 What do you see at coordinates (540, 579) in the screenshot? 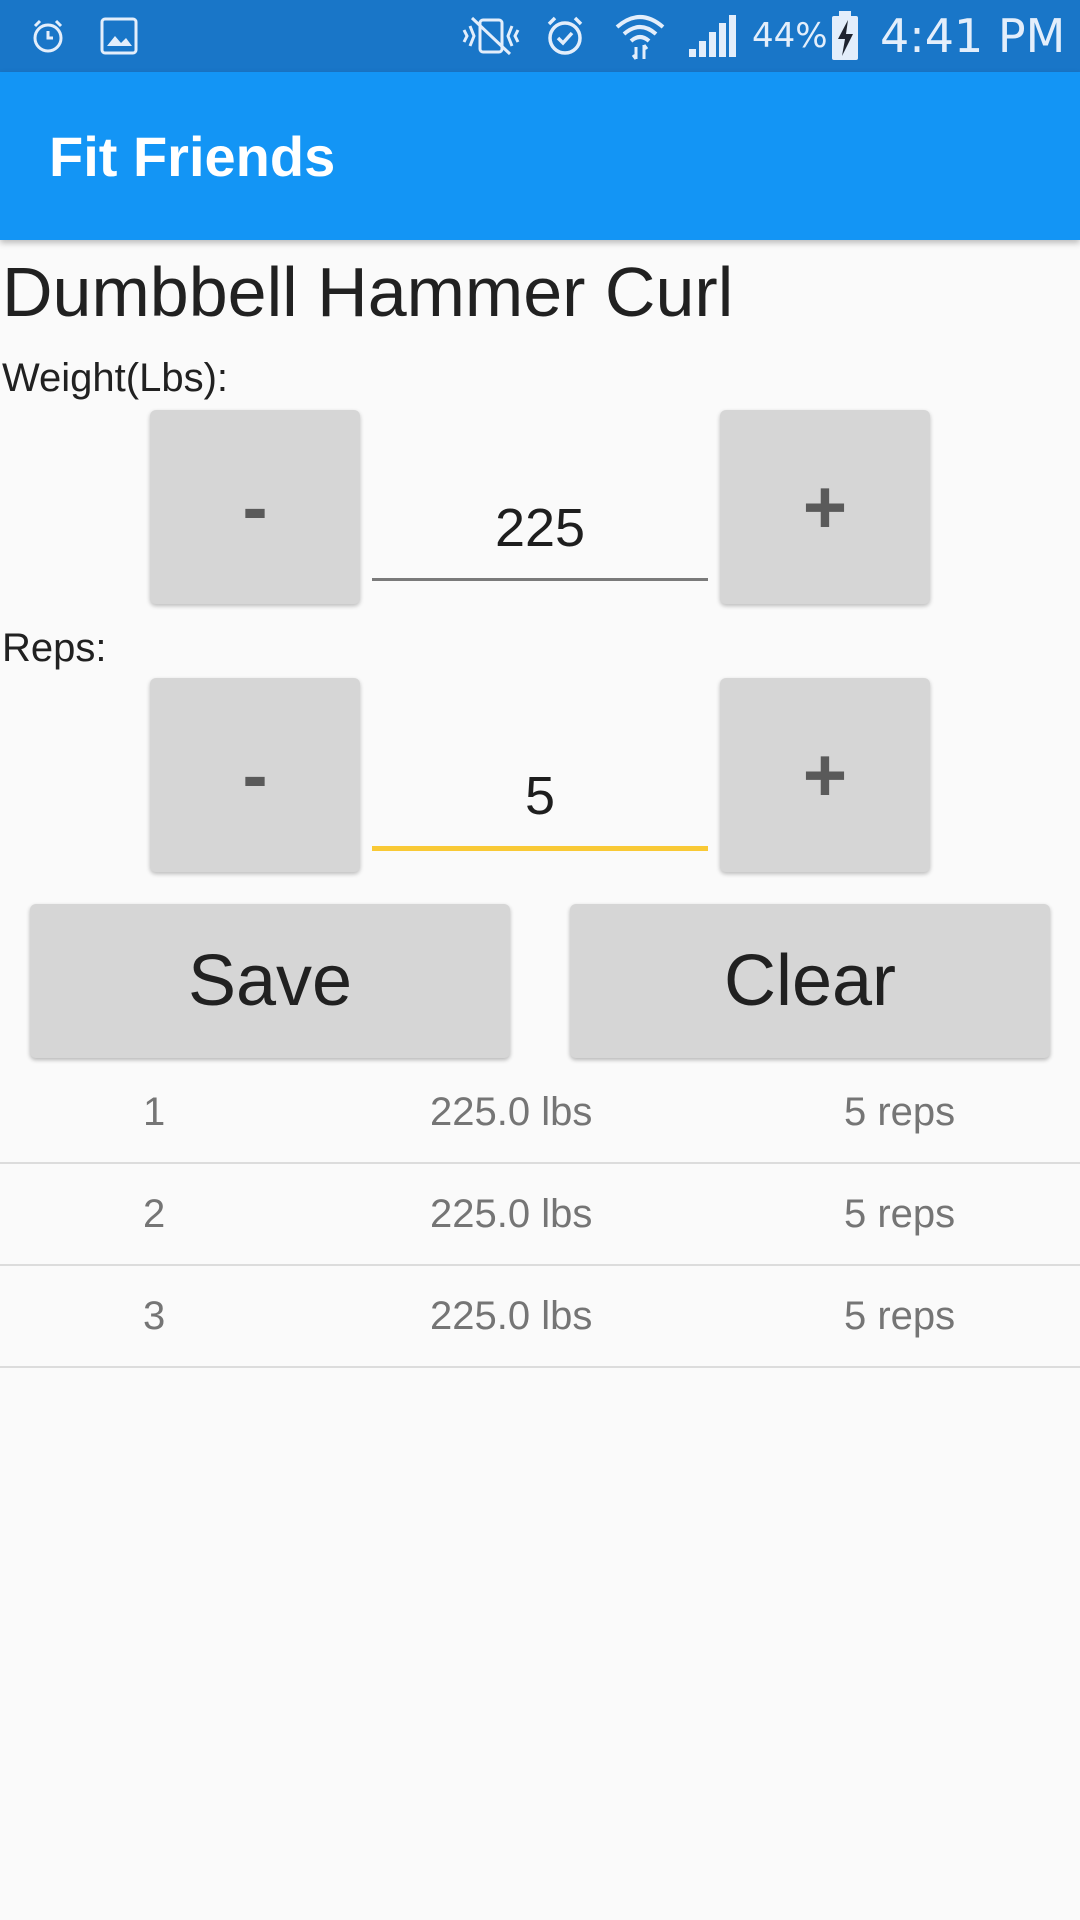
I see `weight-input-underline` at bounding box center [540, 579].